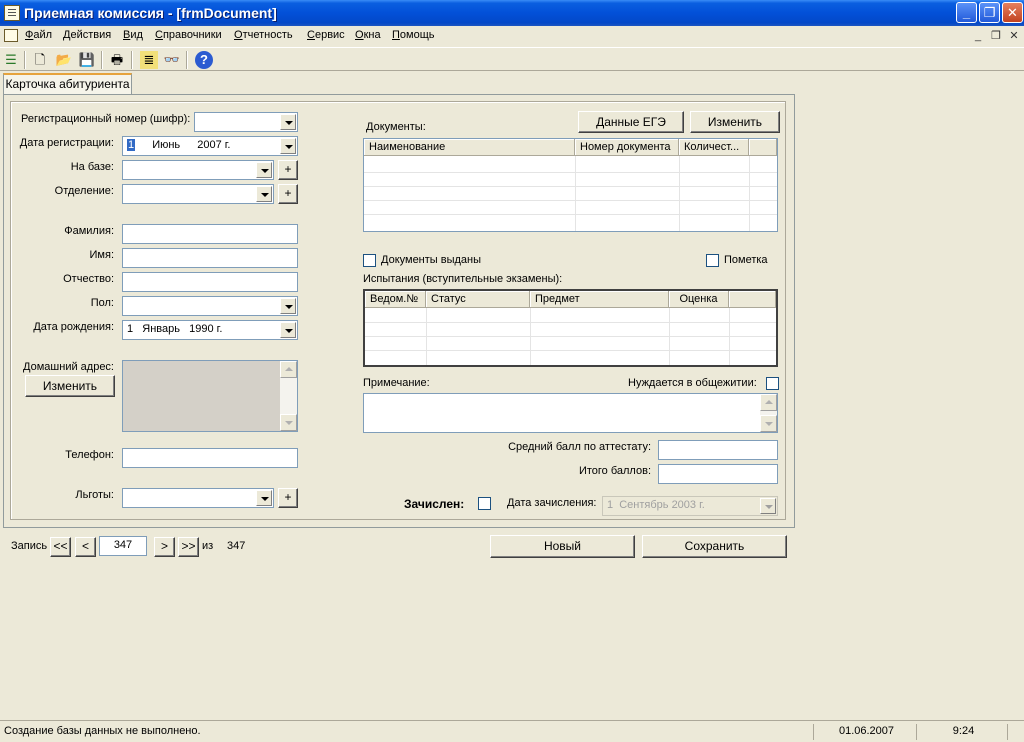 This screenshot has width=1024, height=742. Describe the element at coordinates (11, 35) in the screenshot. I see `mdi-document-icon` at that location.